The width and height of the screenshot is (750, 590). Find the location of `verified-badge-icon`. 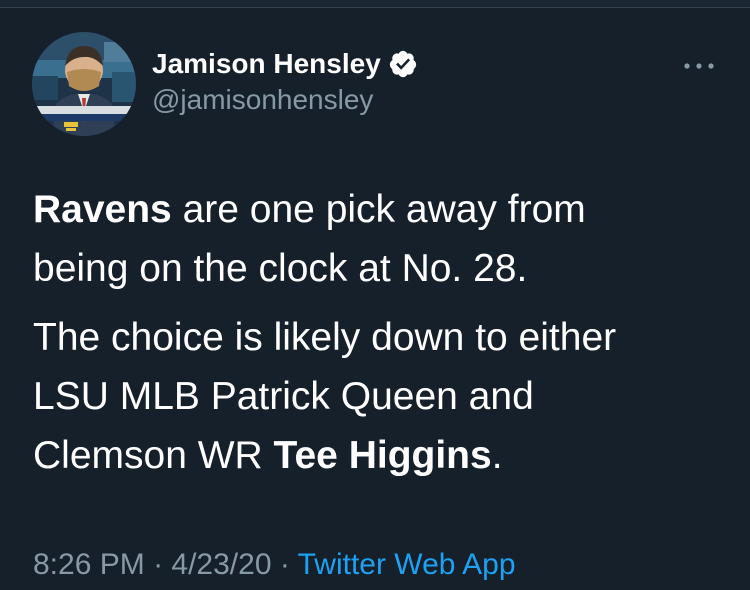

verified-badge-icon is located at coordinates (402, 64).